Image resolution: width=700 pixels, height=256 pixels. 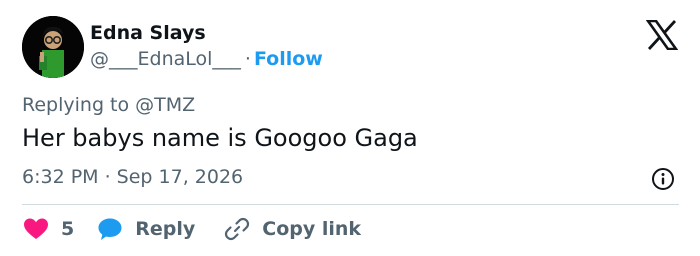 I want to click on user-handle: @___EdnaLol___, so click(x=165, y=59).